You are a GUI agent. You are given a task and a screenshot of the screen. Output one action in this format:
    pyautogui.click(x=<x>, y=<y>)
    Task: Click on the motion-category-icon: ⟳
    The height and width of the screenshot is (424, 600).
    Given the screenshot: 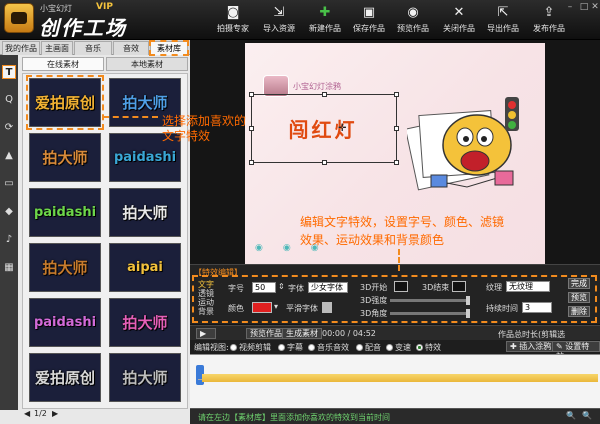 What is the action you would take?
    pyautogui.click(x=9, y=128)
    